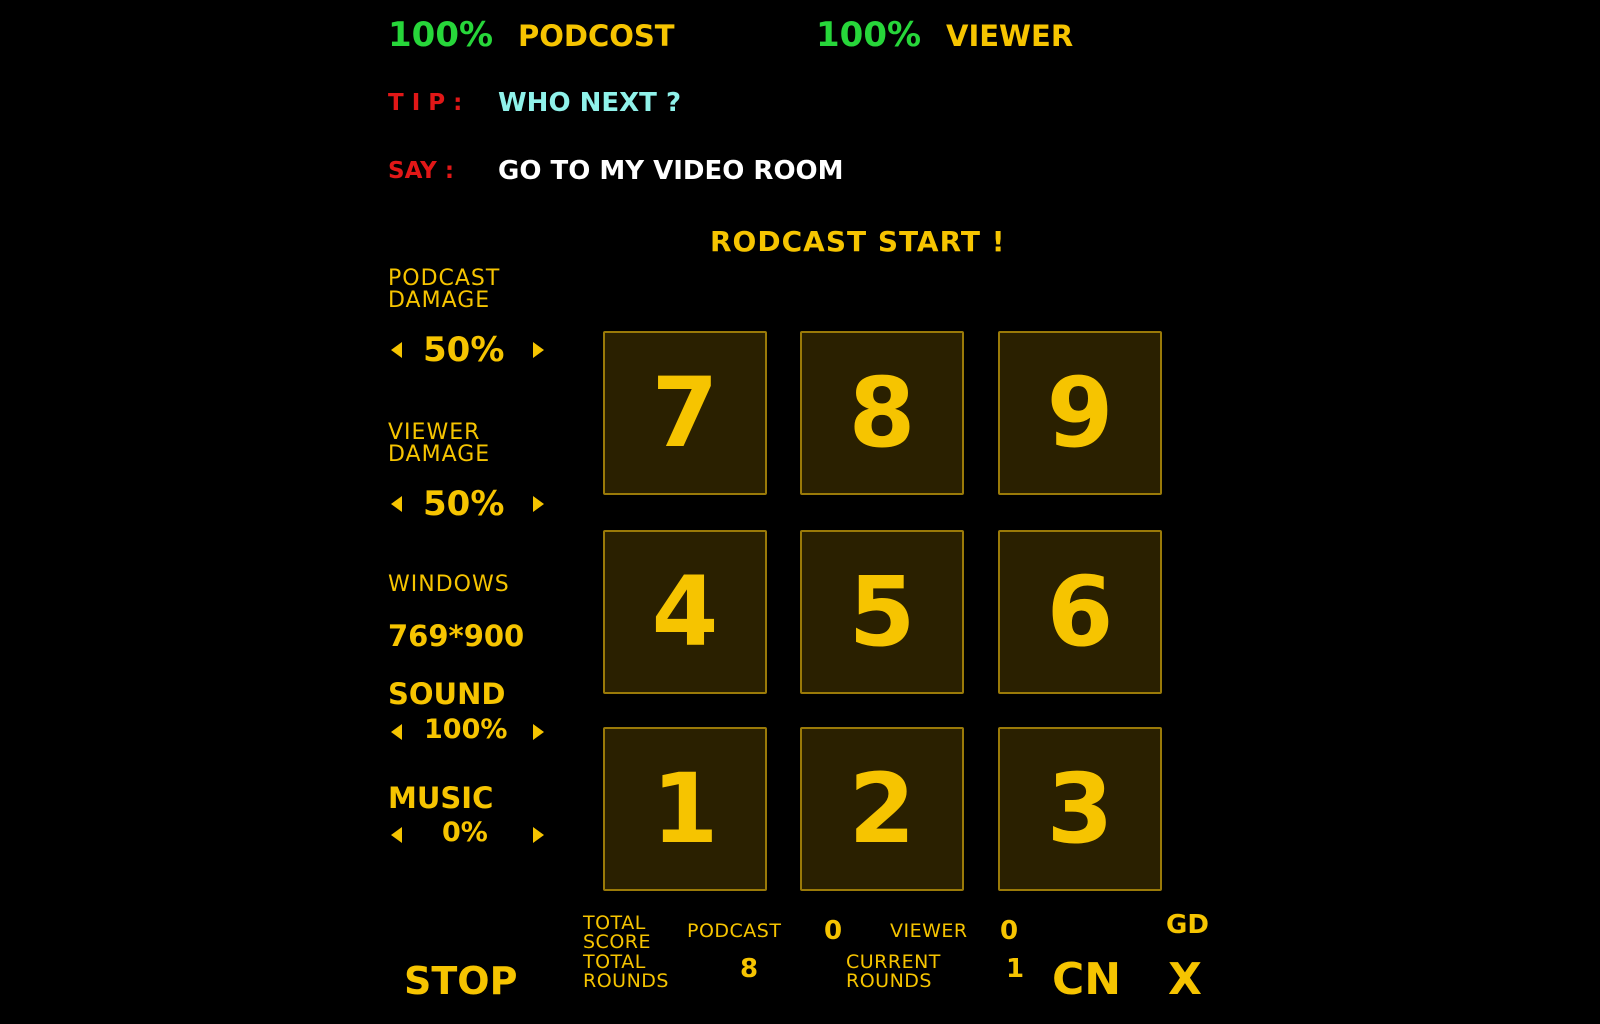 The width and height of the screenshot is (1600, 1024). I want to click on sound-value: 100%, so click(466, 729).